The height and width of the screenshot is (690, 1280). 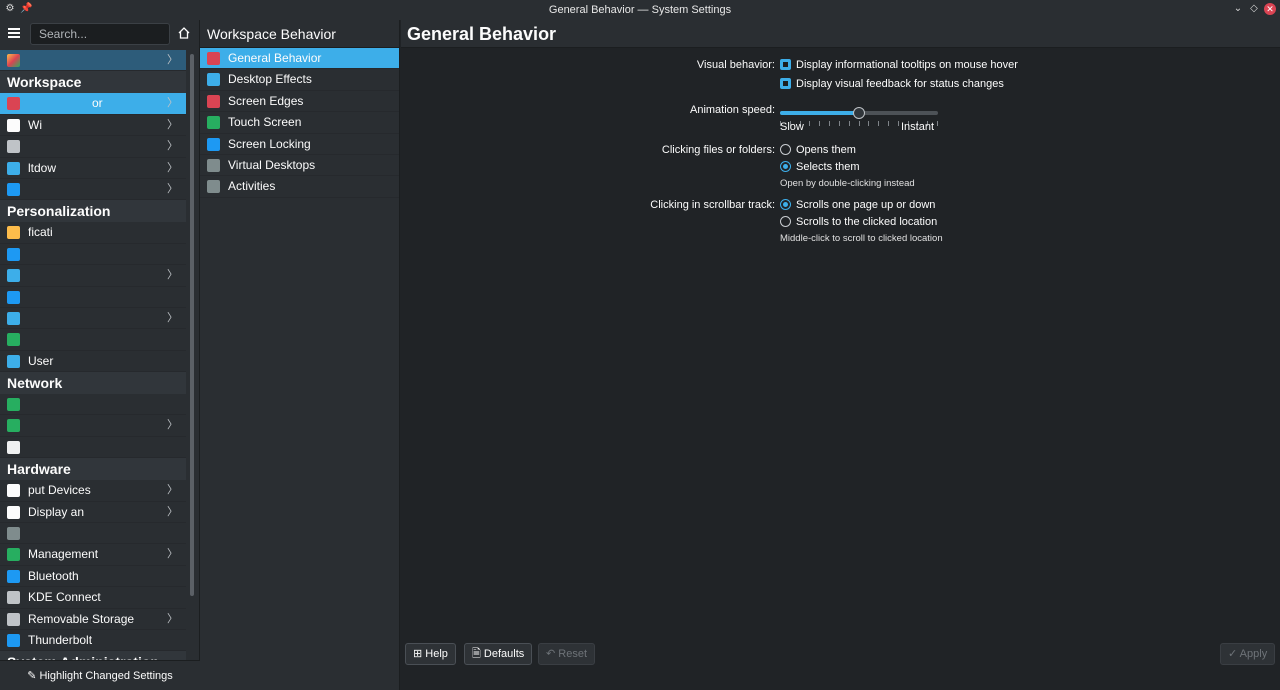 What do you see at coordinates (93, 491) in the screenshot?
I see `sidebar-item: put Devices 〉` at bounding box center [93, 491].